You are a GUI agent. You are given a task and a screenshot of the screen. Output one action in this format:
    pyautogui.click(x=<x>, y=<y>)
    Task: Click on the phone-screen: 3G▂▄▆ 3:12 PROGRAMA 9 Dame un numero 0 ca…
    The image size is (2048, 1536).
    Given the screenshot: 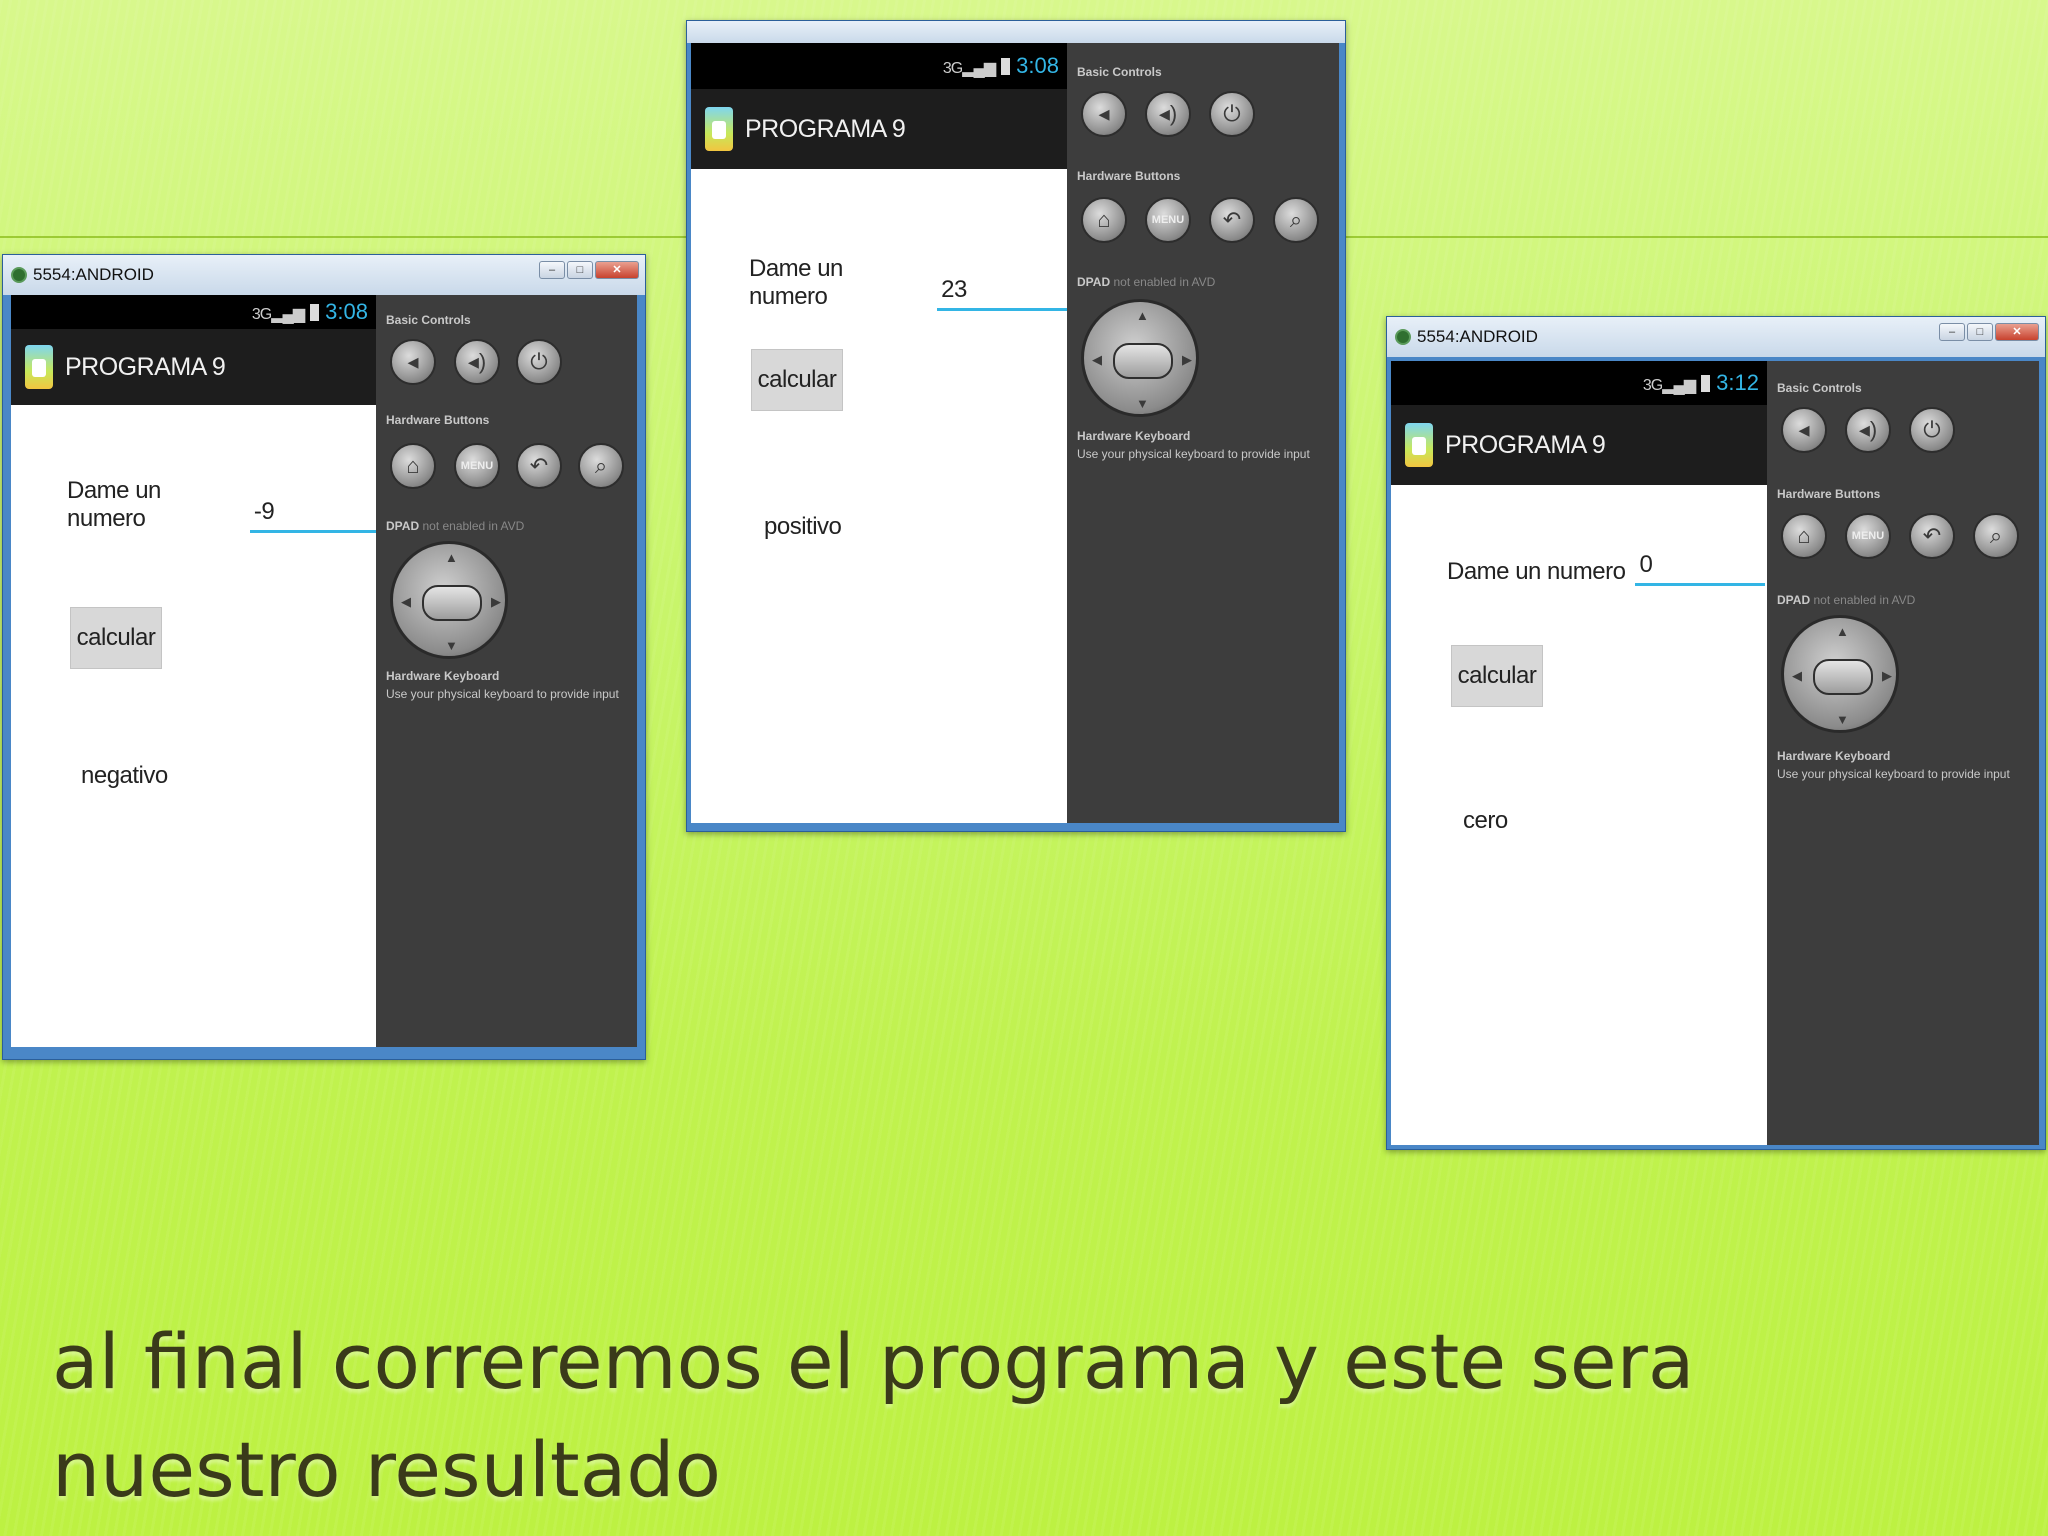 What is the action you would take?
    pyautogui.click(x=1579, y=753)
    